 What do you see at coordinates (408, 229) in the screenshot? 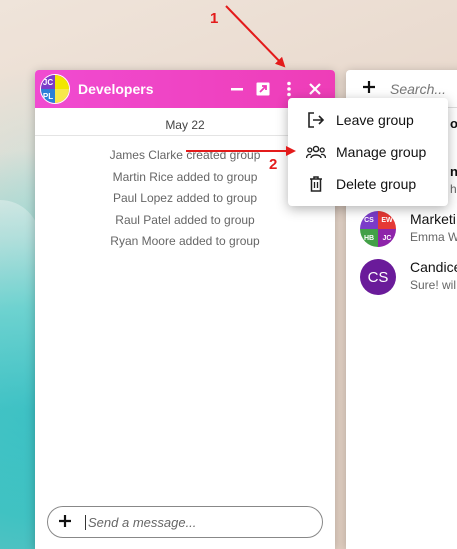
I see `conversation-item: CS EW HB JC Marketi Emma W` at bounding box center [408, 229].